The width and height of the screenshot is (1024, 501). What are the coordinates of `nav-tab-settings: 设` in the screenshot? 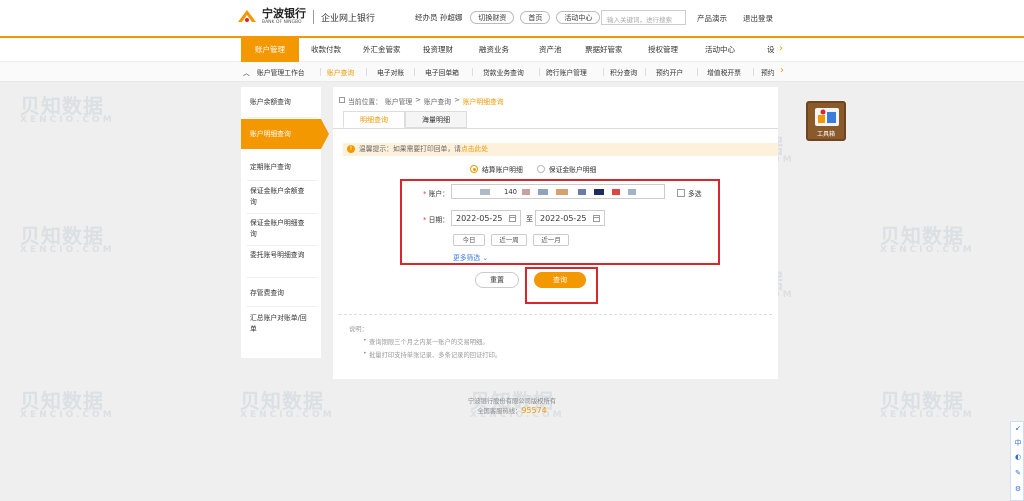 It's located at (771, 49).